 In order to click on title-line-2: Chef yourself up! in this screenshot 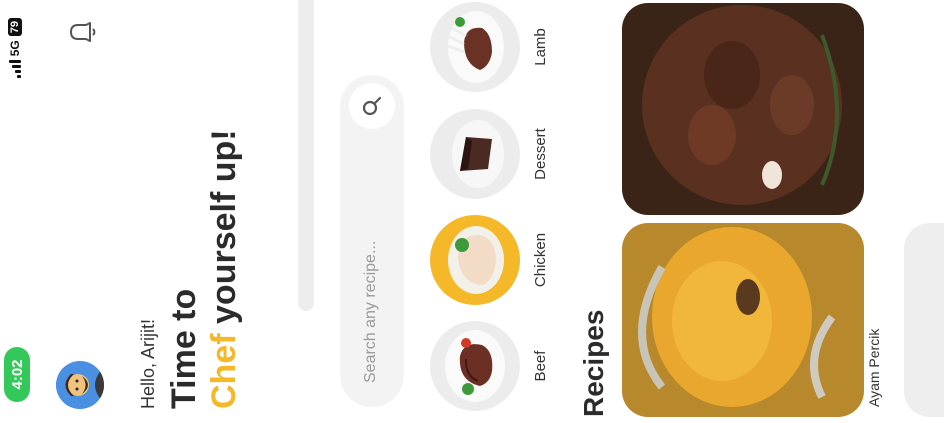, I will do `click(224, 269)`.